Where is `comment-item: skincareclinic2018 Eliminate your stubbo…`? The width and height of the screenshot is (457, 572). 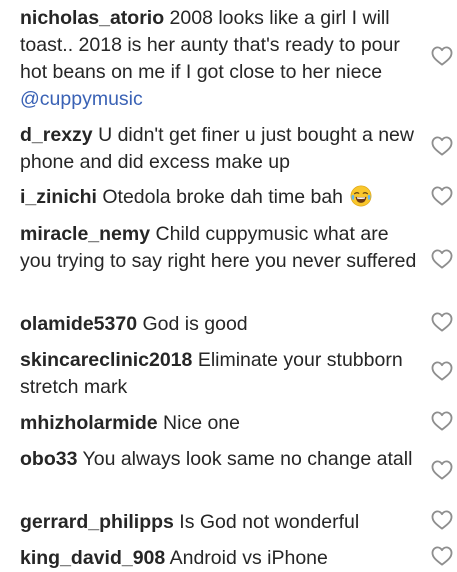 comment-item: skincareclinic2018 Eliminate your stubbo… is located at coordinates (238, 374).